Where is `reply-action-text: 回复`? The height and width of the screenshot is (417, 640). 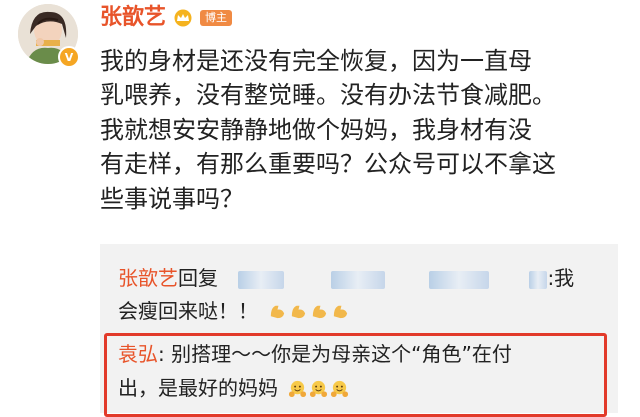 reply-action-text: 回复 is located at coordinates (198, 278).